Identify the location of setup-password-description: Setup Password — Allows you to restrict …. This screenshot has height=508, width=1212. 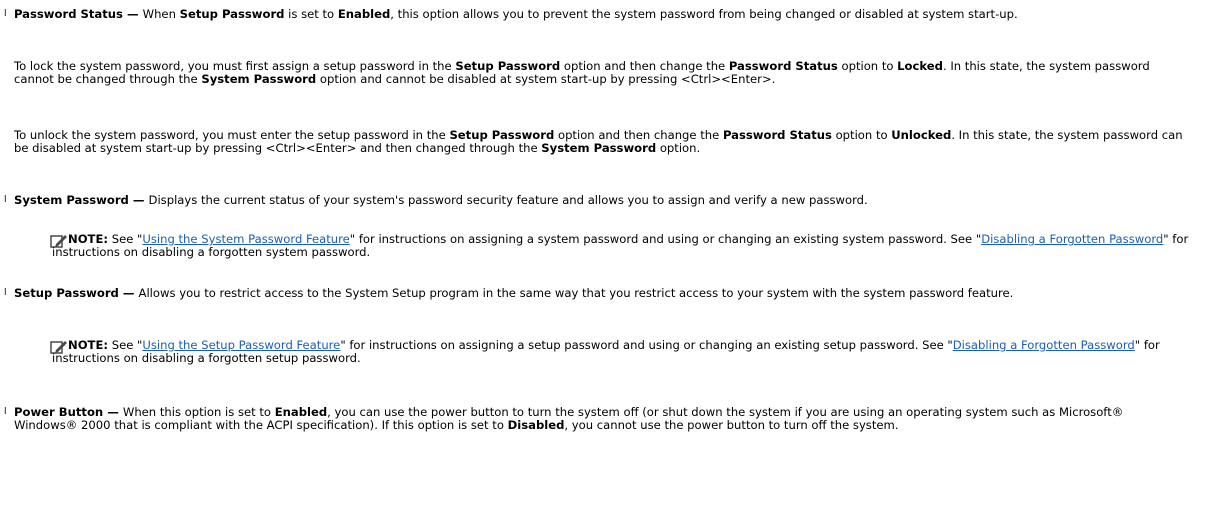
(514, 293).